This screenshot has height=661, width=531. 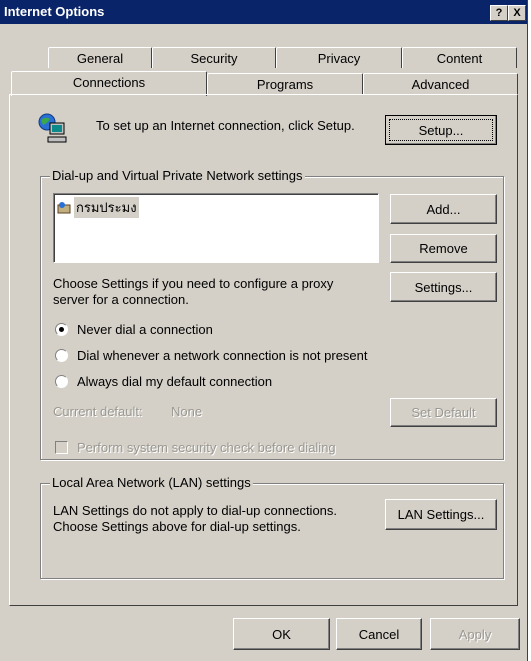 What do you see at coordinates (281, 634) in the screenshot?
I see `ok-button: OK` at bounding box center [281, 634].